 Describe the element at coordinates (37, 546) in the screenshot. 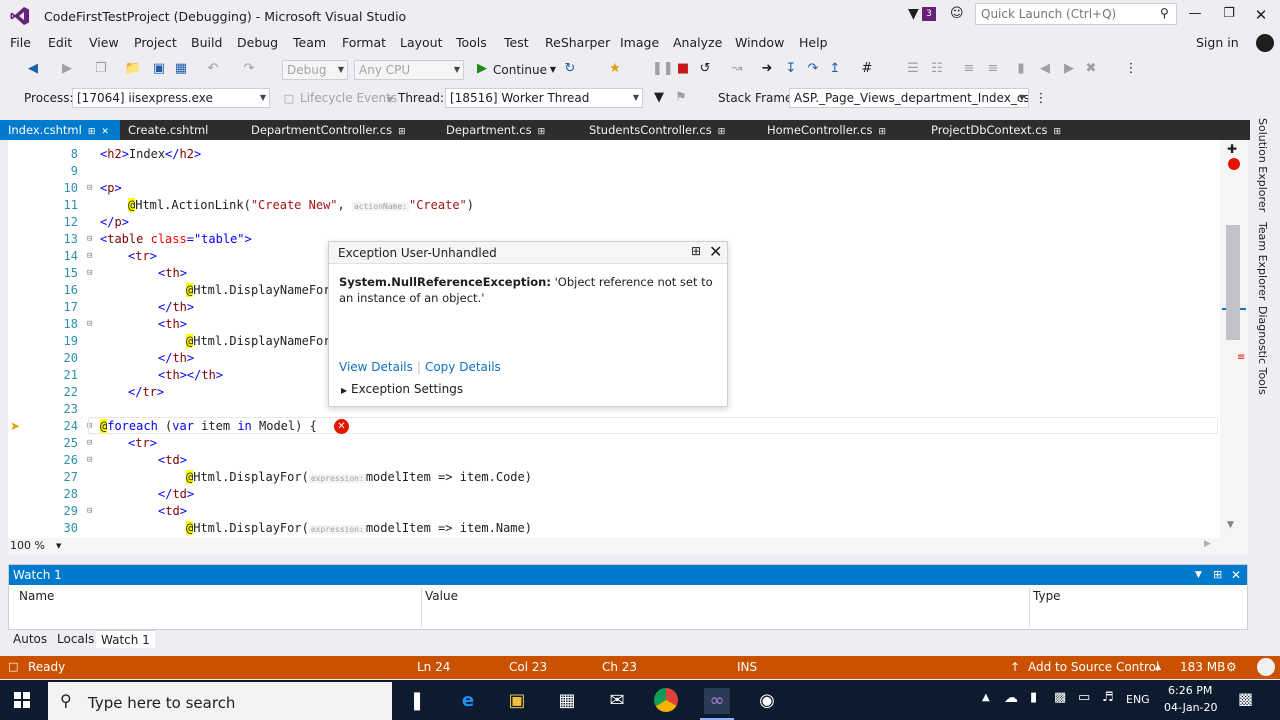

I see `zoom-combo: 100 % ▼` at that location.